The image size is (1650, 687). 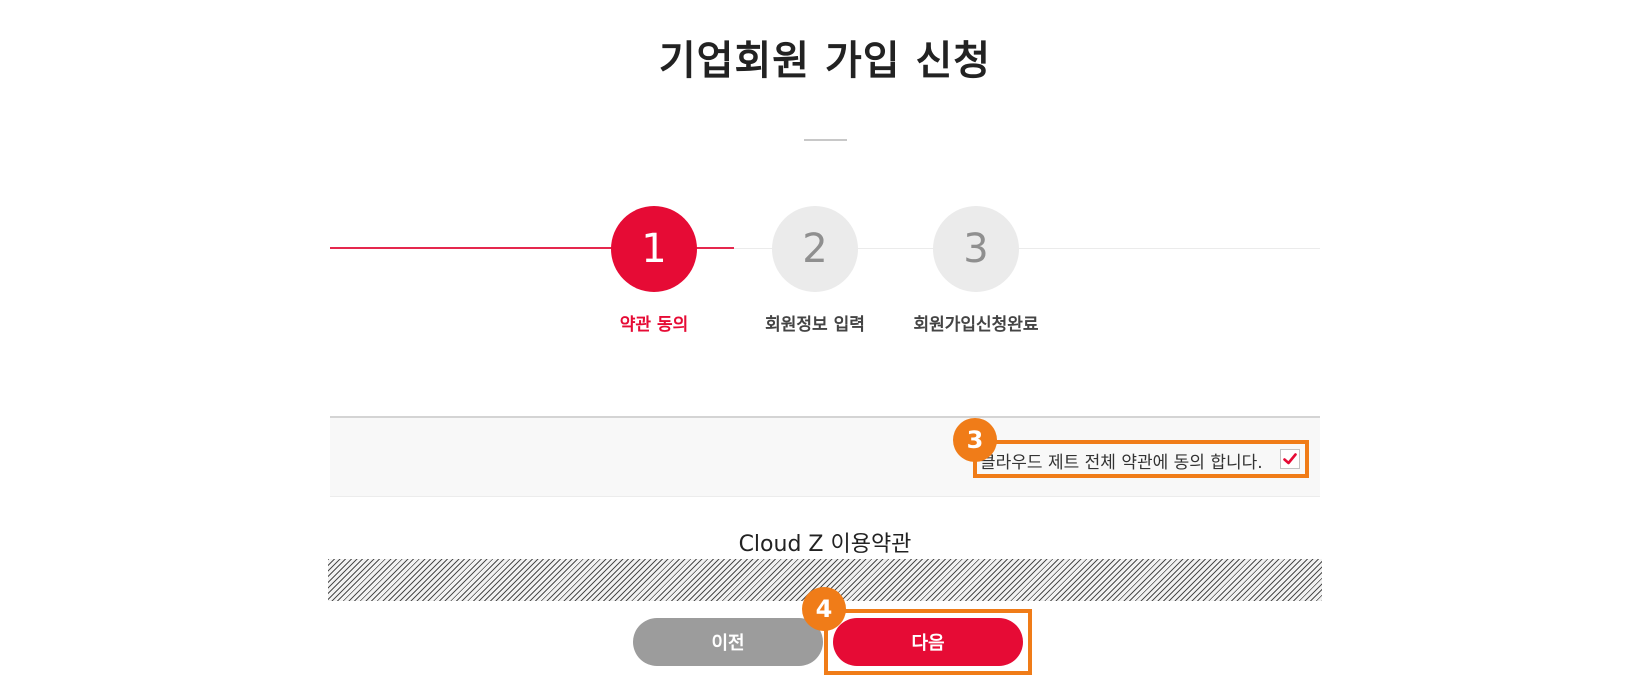 What do you see at coordinates (654, 249) in the screenshot?
I see `step-1-circle: 1` at bounding box center [654, 249].